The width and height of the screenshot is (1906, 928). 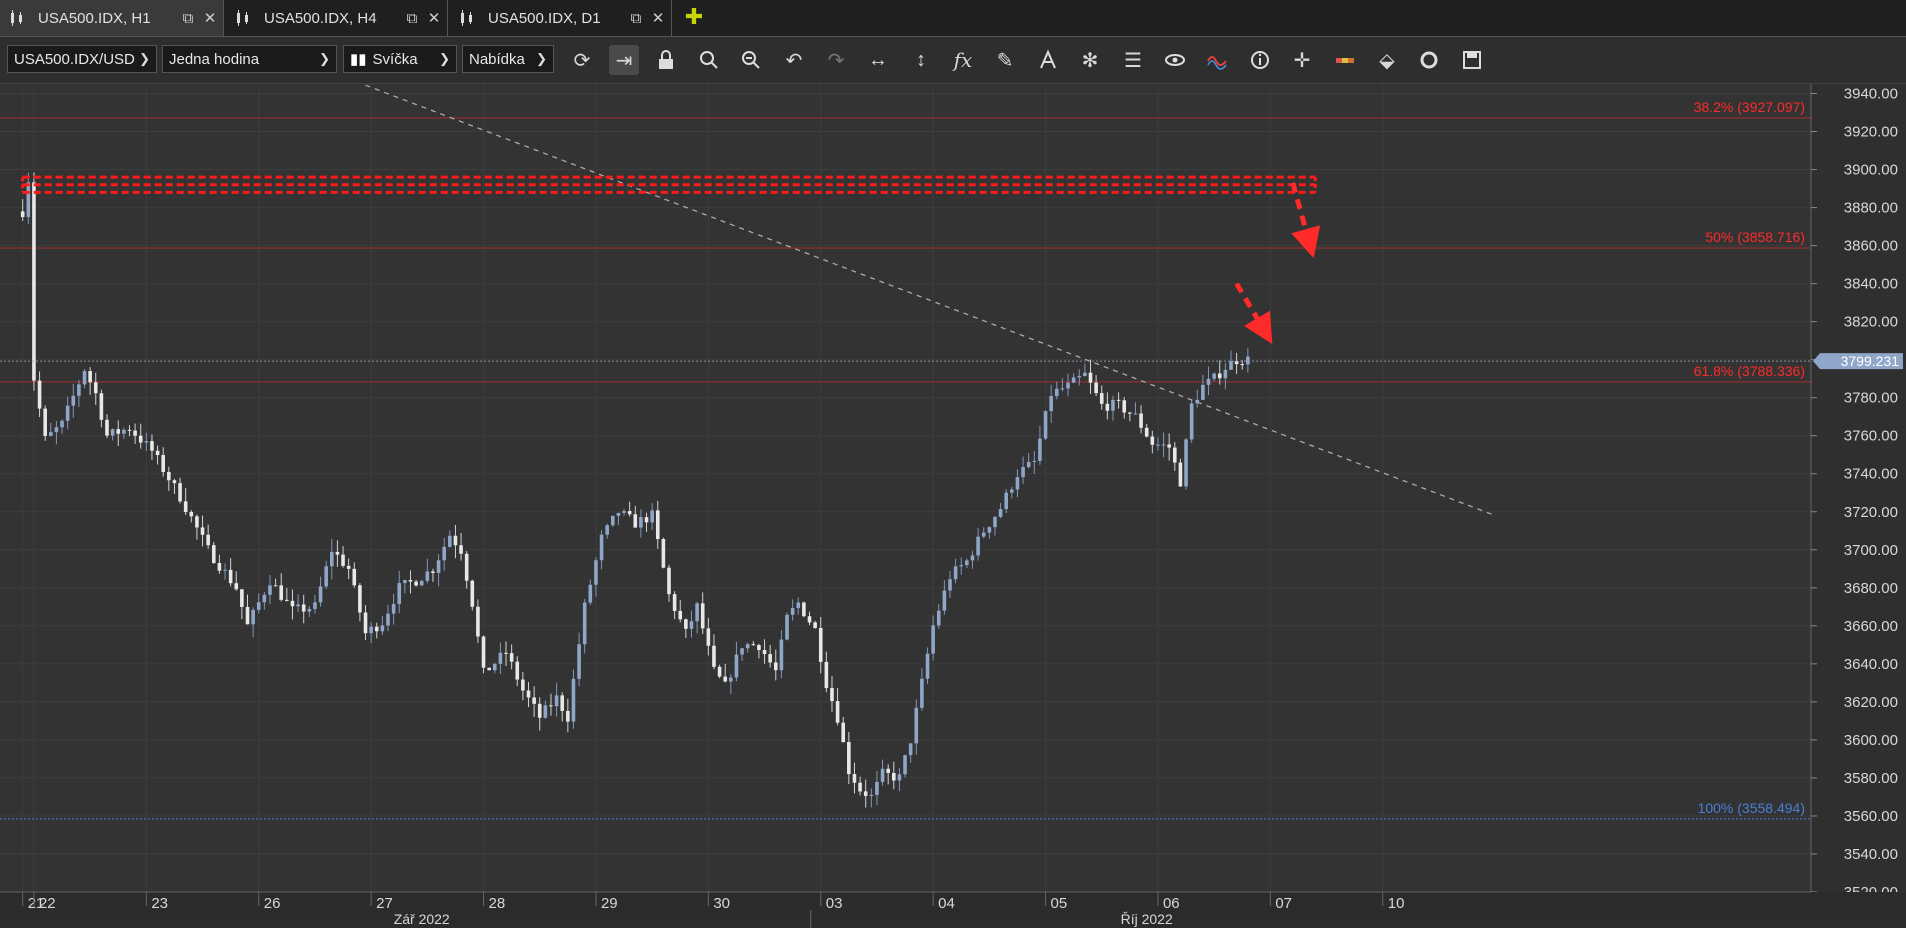 I want to click on sync-icon, so click(x=1429, y=60).